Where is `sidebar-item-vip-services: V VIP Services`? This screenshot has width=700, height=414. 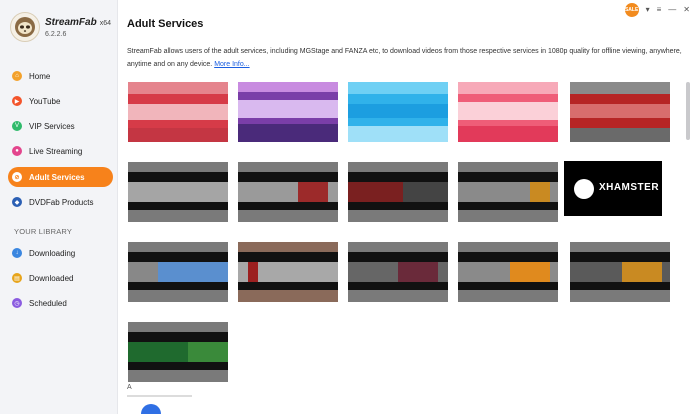
sidebar-item-vip-services: V VIP Services is located at coordinates (60, 126).